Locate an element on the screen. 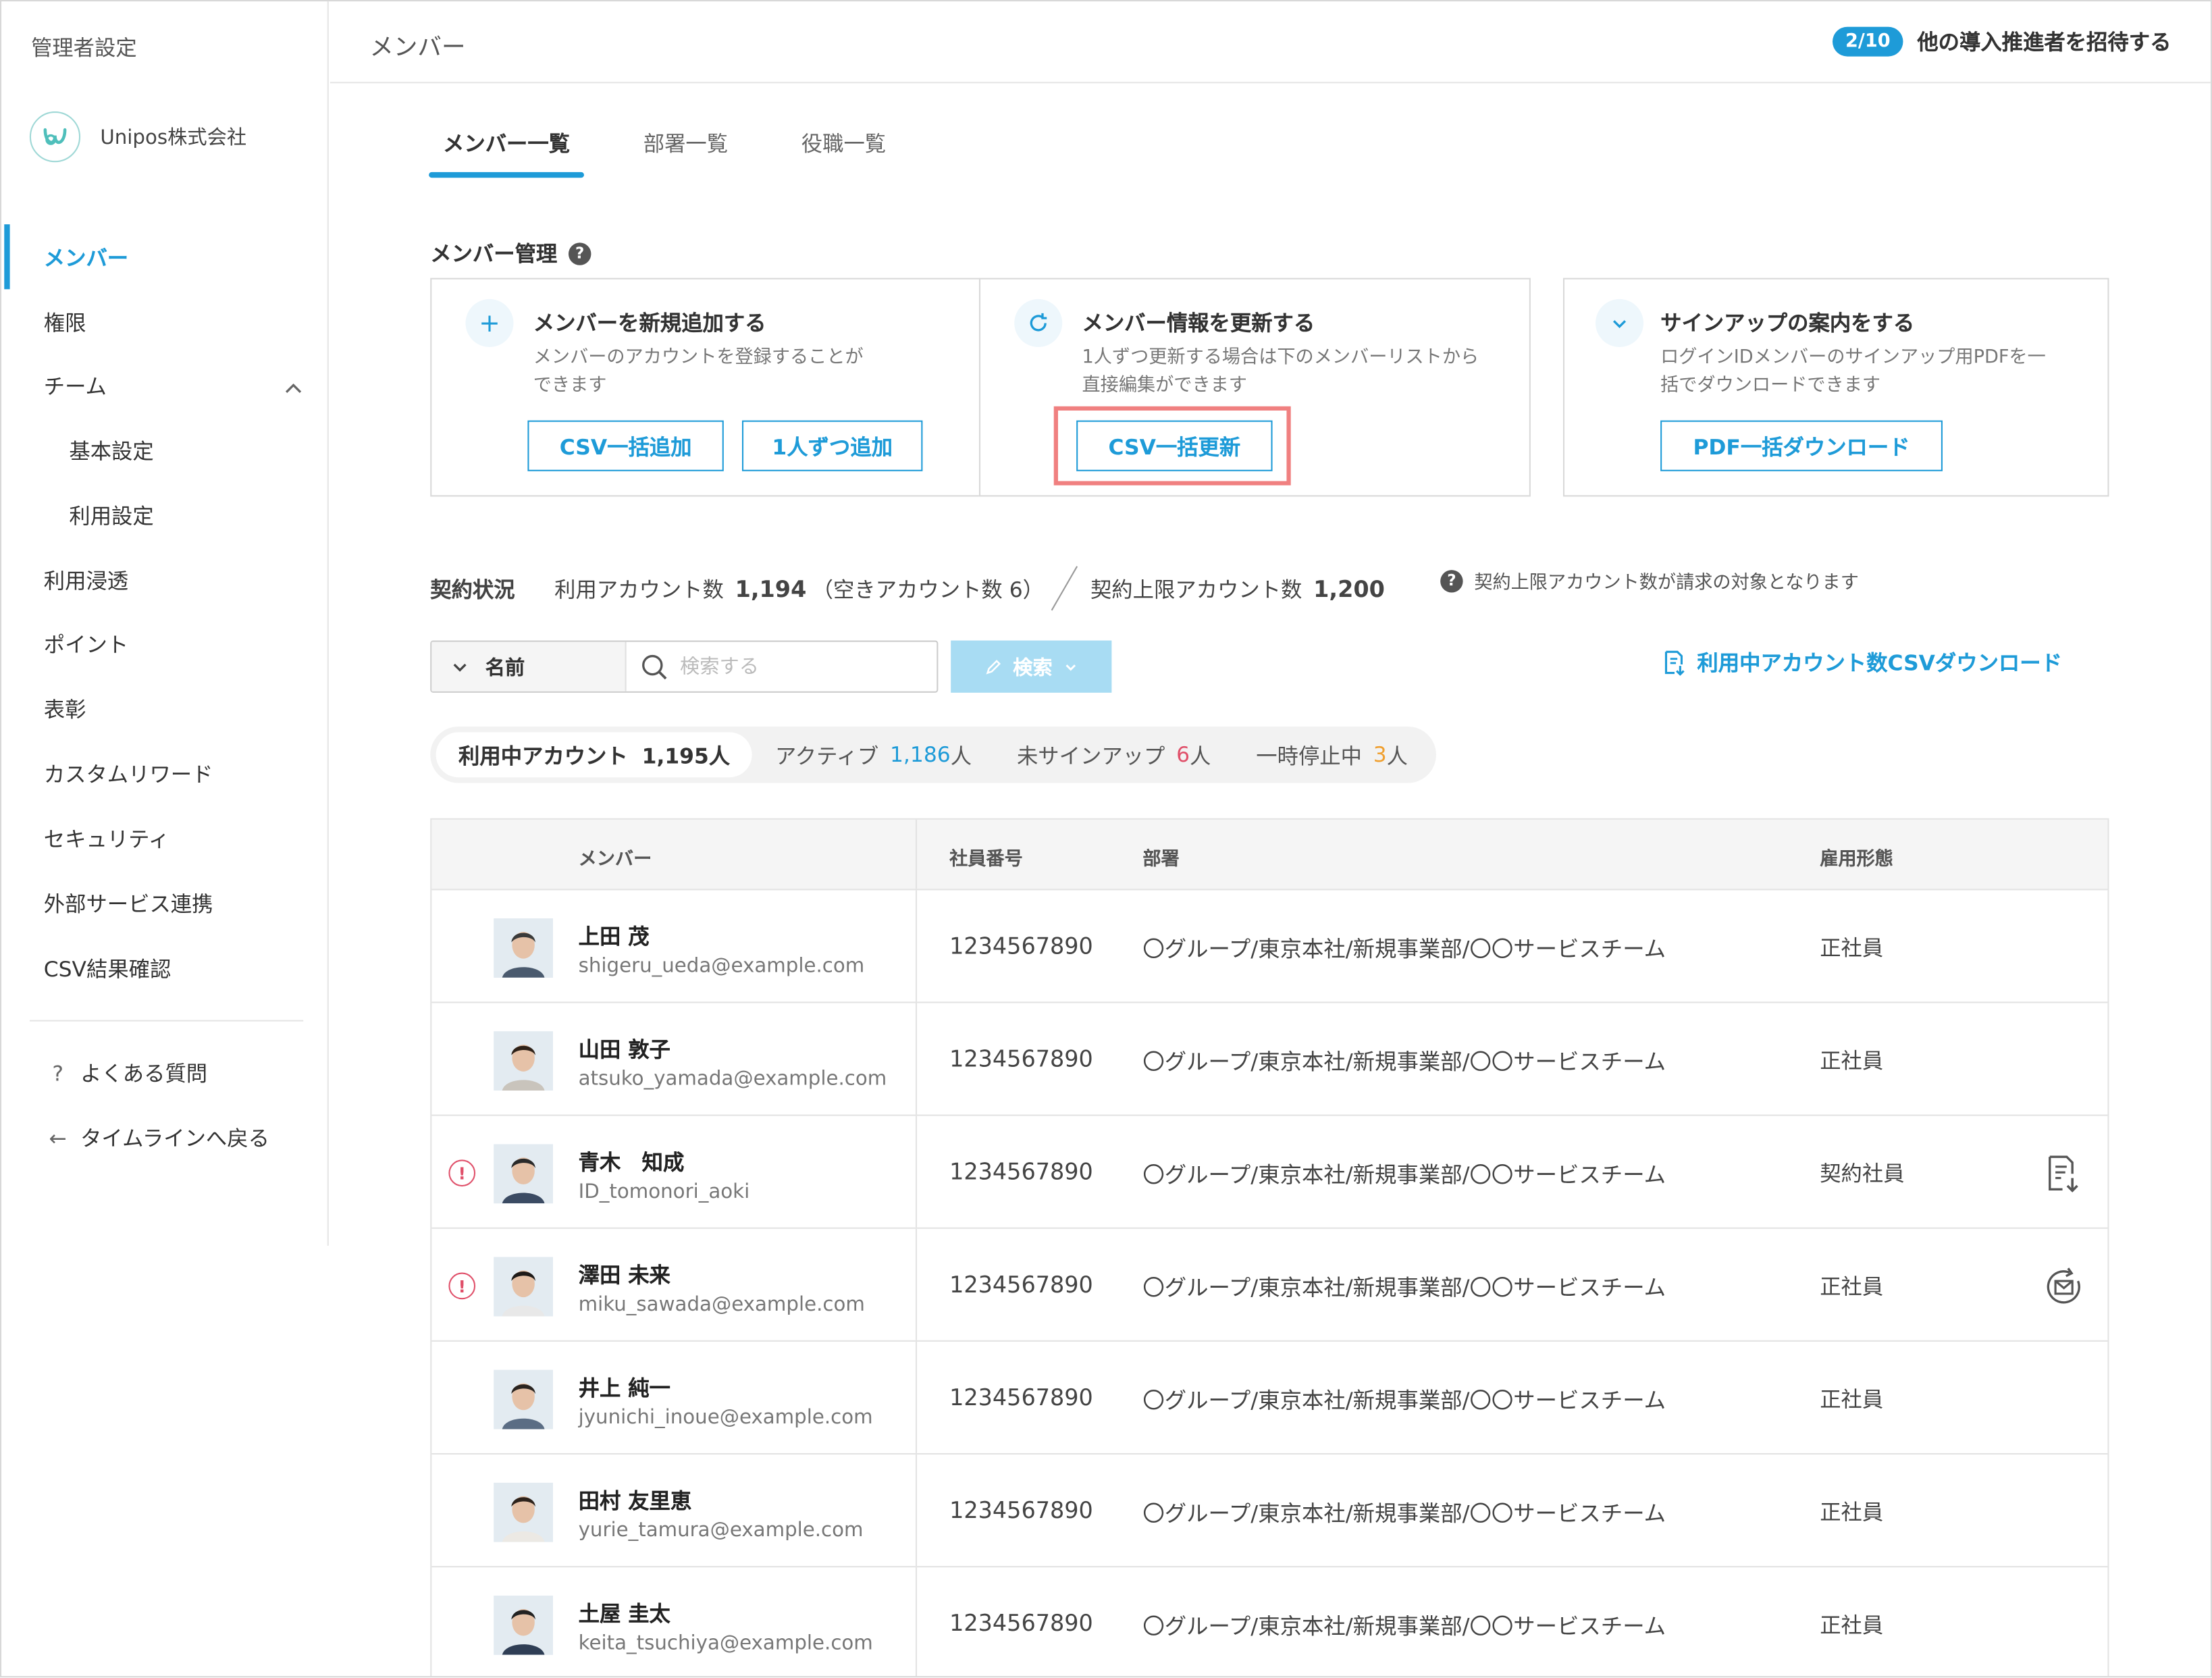  back-label: タイムラインへ戻る is located at coordinates (174, 1138).